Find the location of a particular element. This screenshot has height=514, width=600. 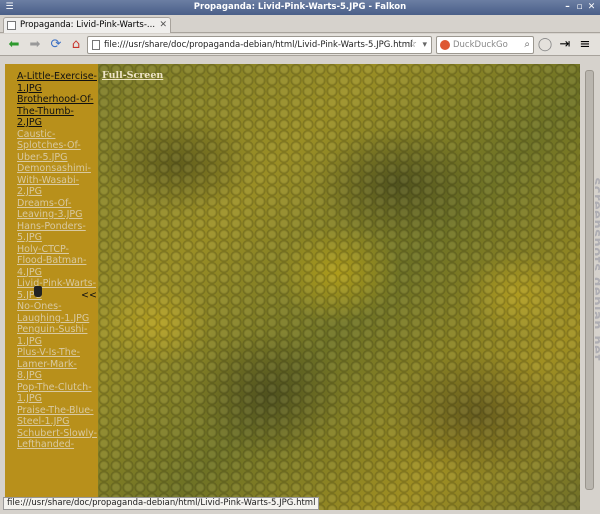

sidebar-link: Schubert-Slowly-Lefthanded- is located at coordinates (57, 439).